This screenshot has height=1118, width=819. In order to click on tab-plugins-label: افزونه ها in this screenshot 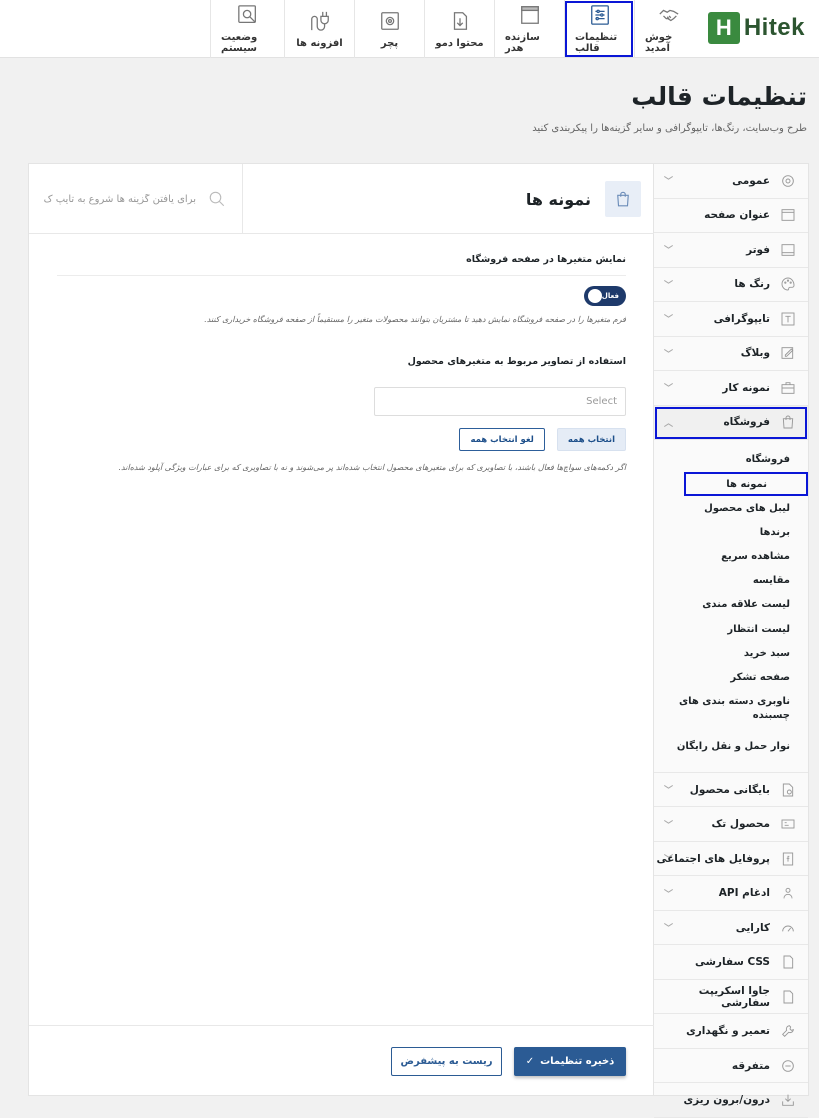, I will do `click(319, 43)`.